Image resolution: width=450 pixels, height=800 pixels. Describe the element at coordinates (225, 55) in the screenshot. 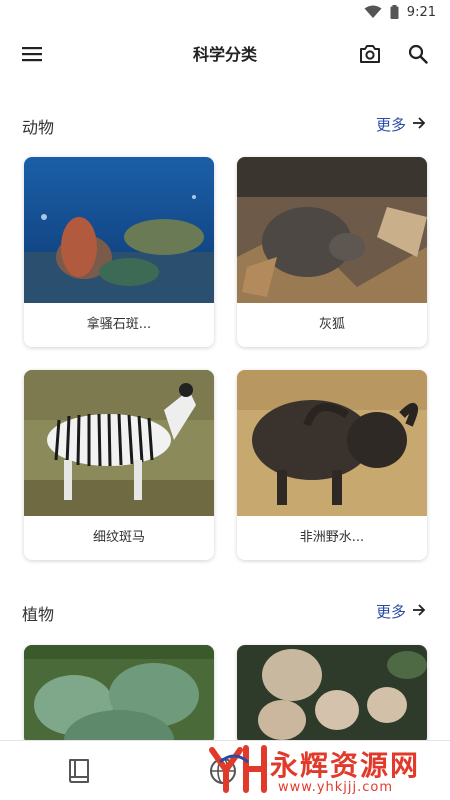

I see `app-bar: 科学分类` at that location.